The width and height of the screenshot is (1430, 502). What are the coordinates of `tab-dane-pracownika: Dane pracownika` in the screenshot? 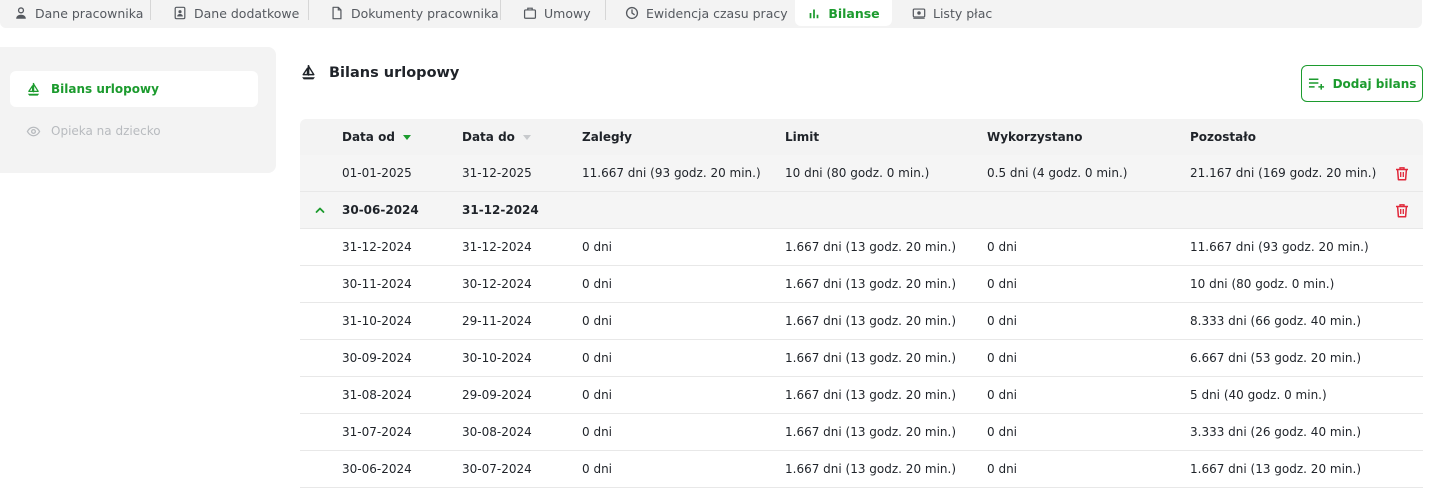 It's located at (78, 13).